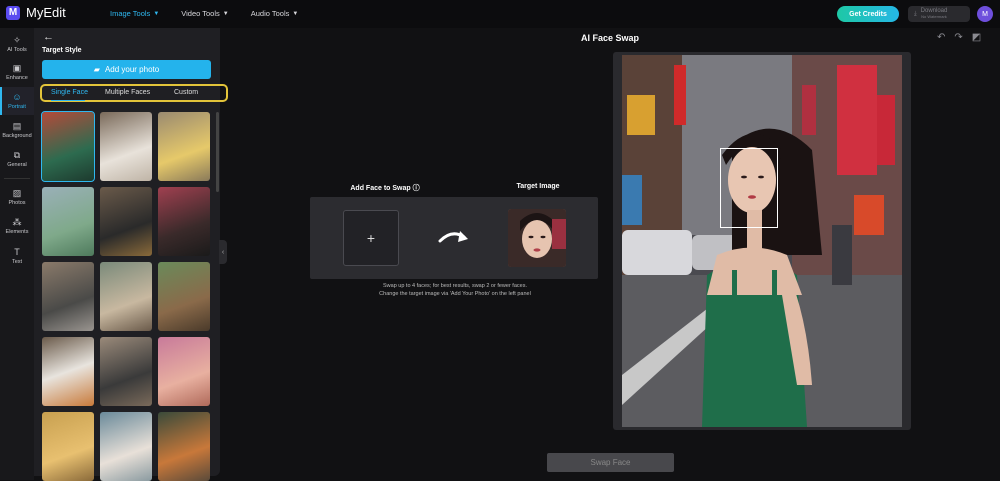  I want to click on collapse-panel-handle: ‹, so click(223, 252).